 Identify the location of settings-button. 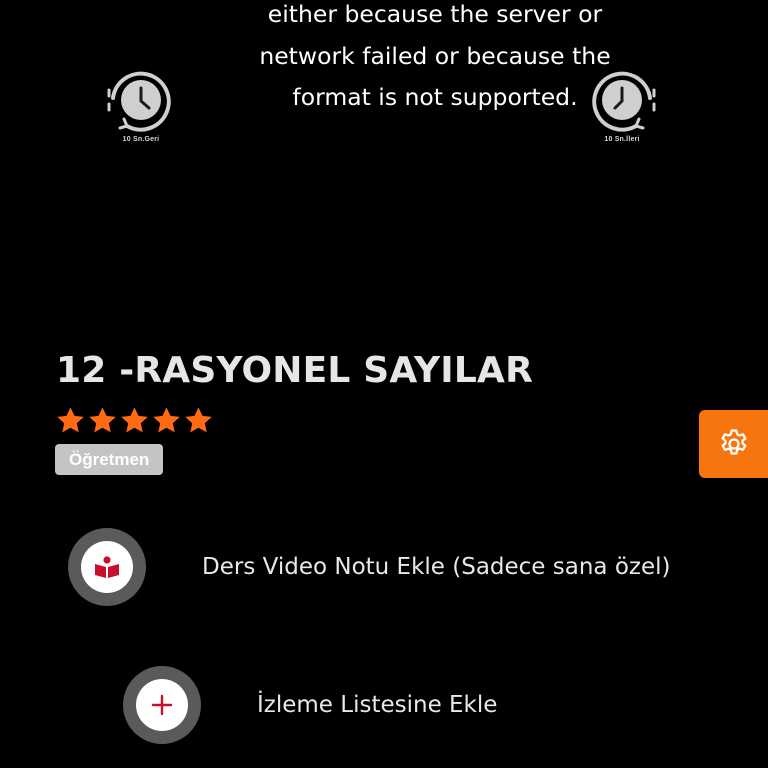
(733, 444).